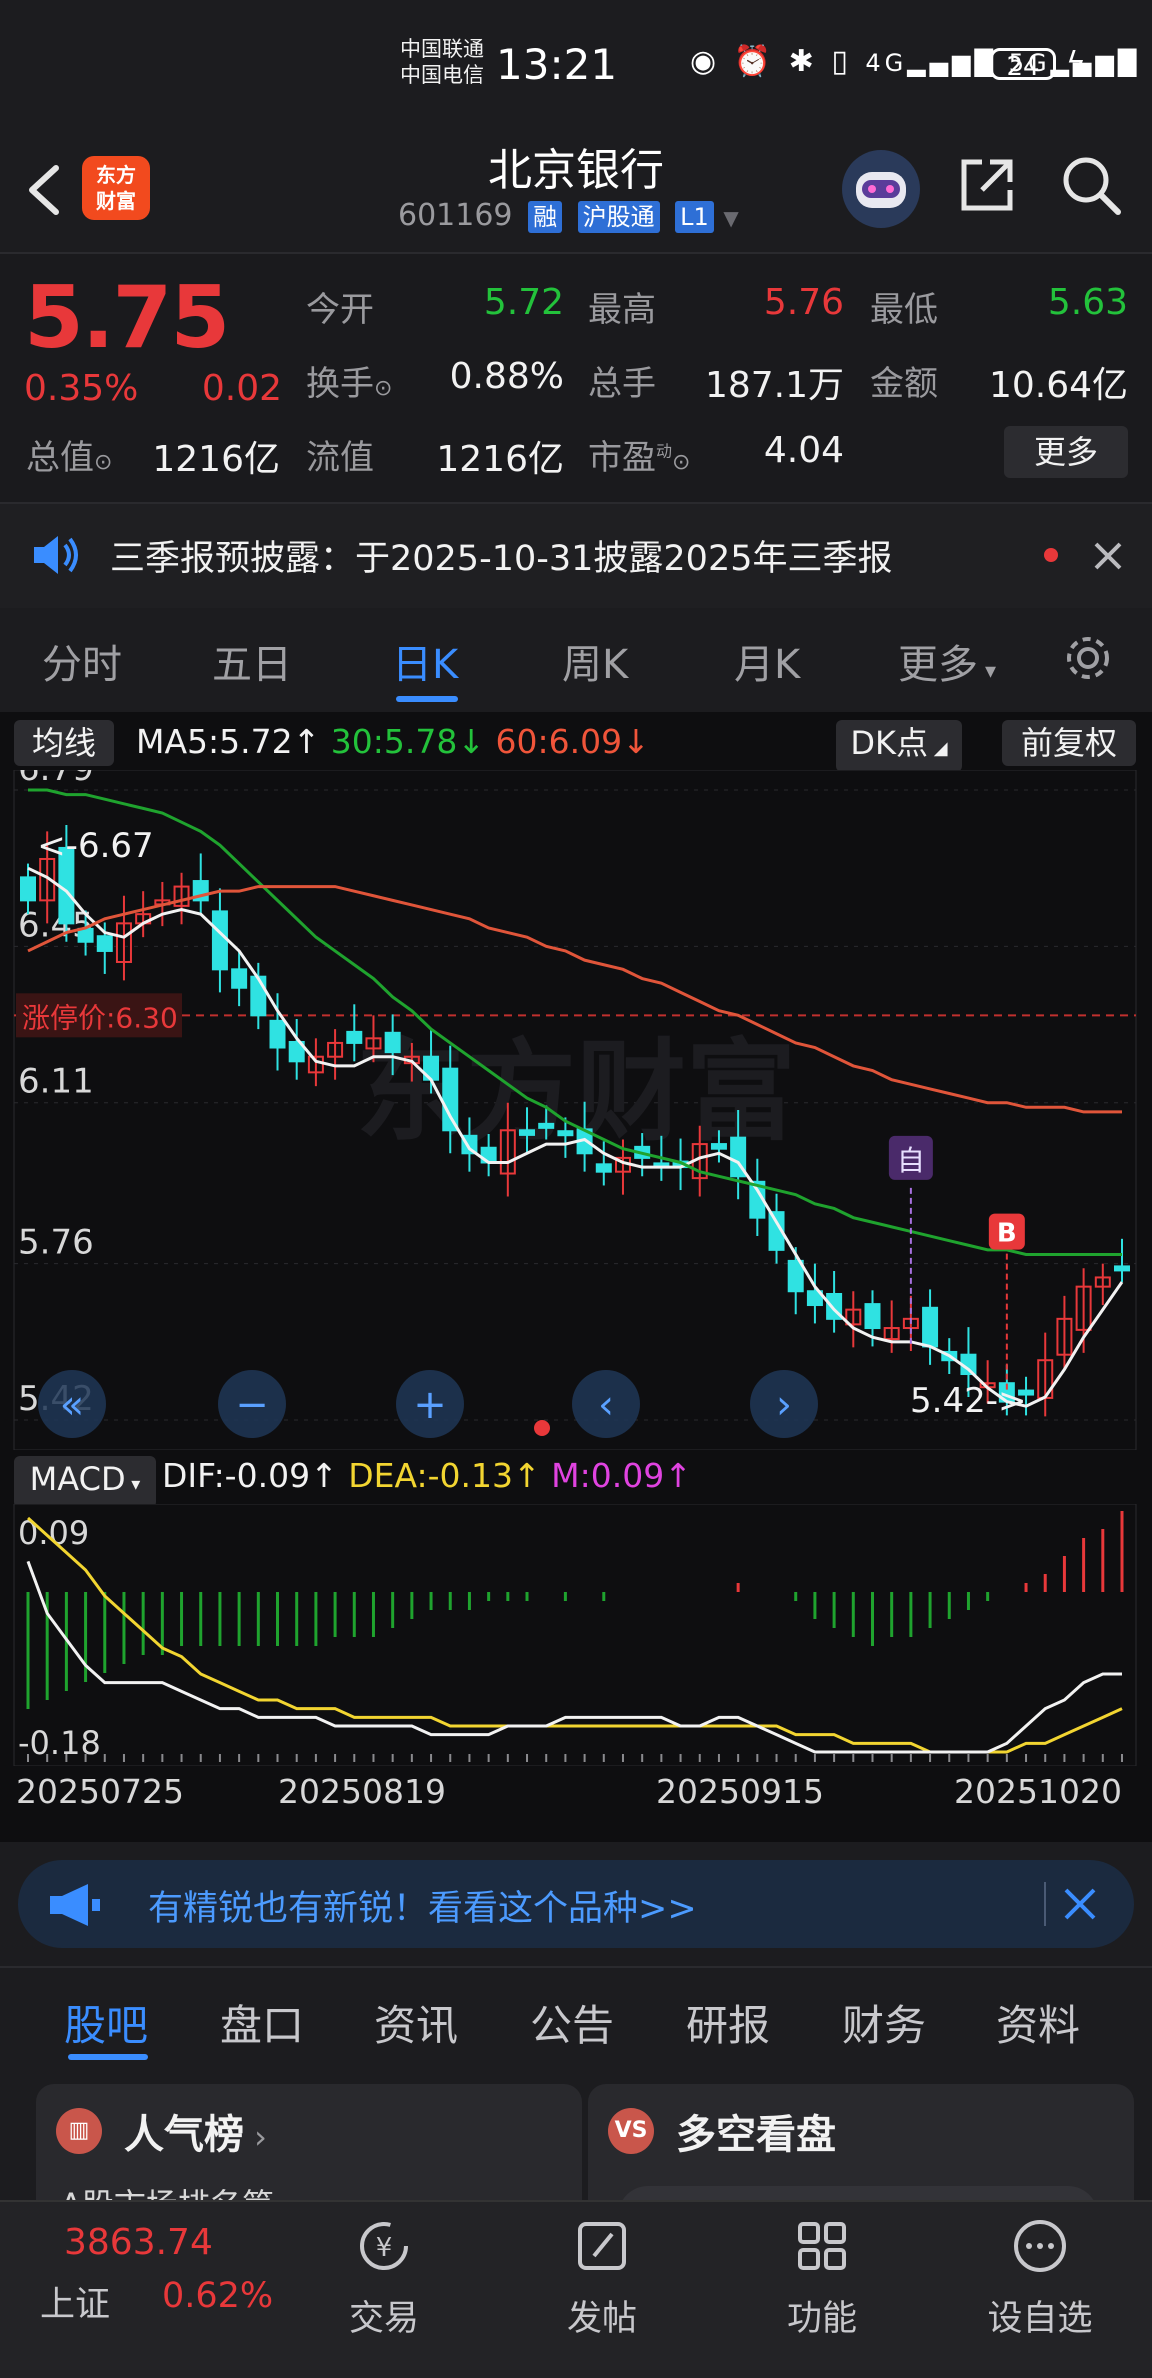 This screenshot has width=1152, height=2378. What do you see at coordinates (73, 1905) in the screenshot?
I see `megaphone-icon` at bounding box center [73, 1905].